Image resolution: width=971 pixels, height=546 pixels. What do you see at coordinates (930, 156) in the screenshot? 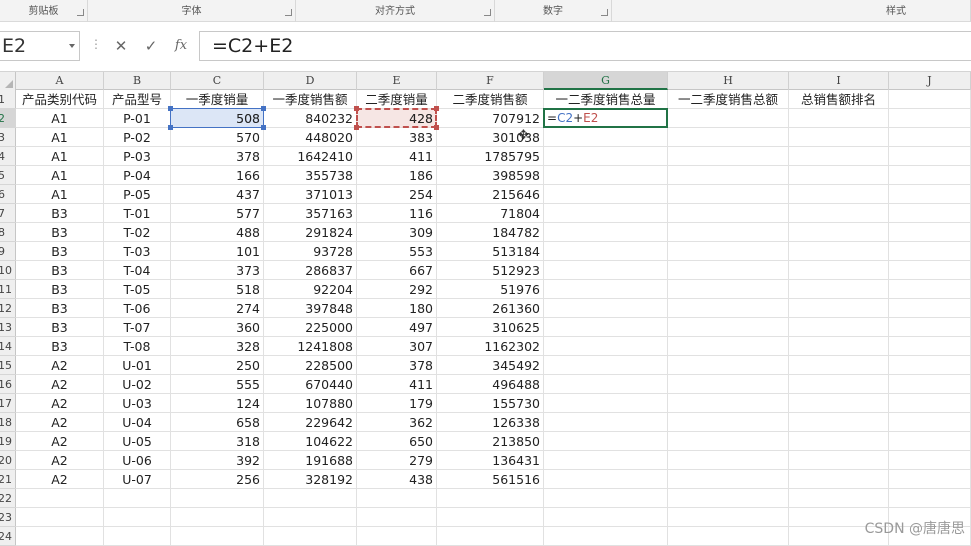
I see `cell-j4` at bounding box center [930, 156].